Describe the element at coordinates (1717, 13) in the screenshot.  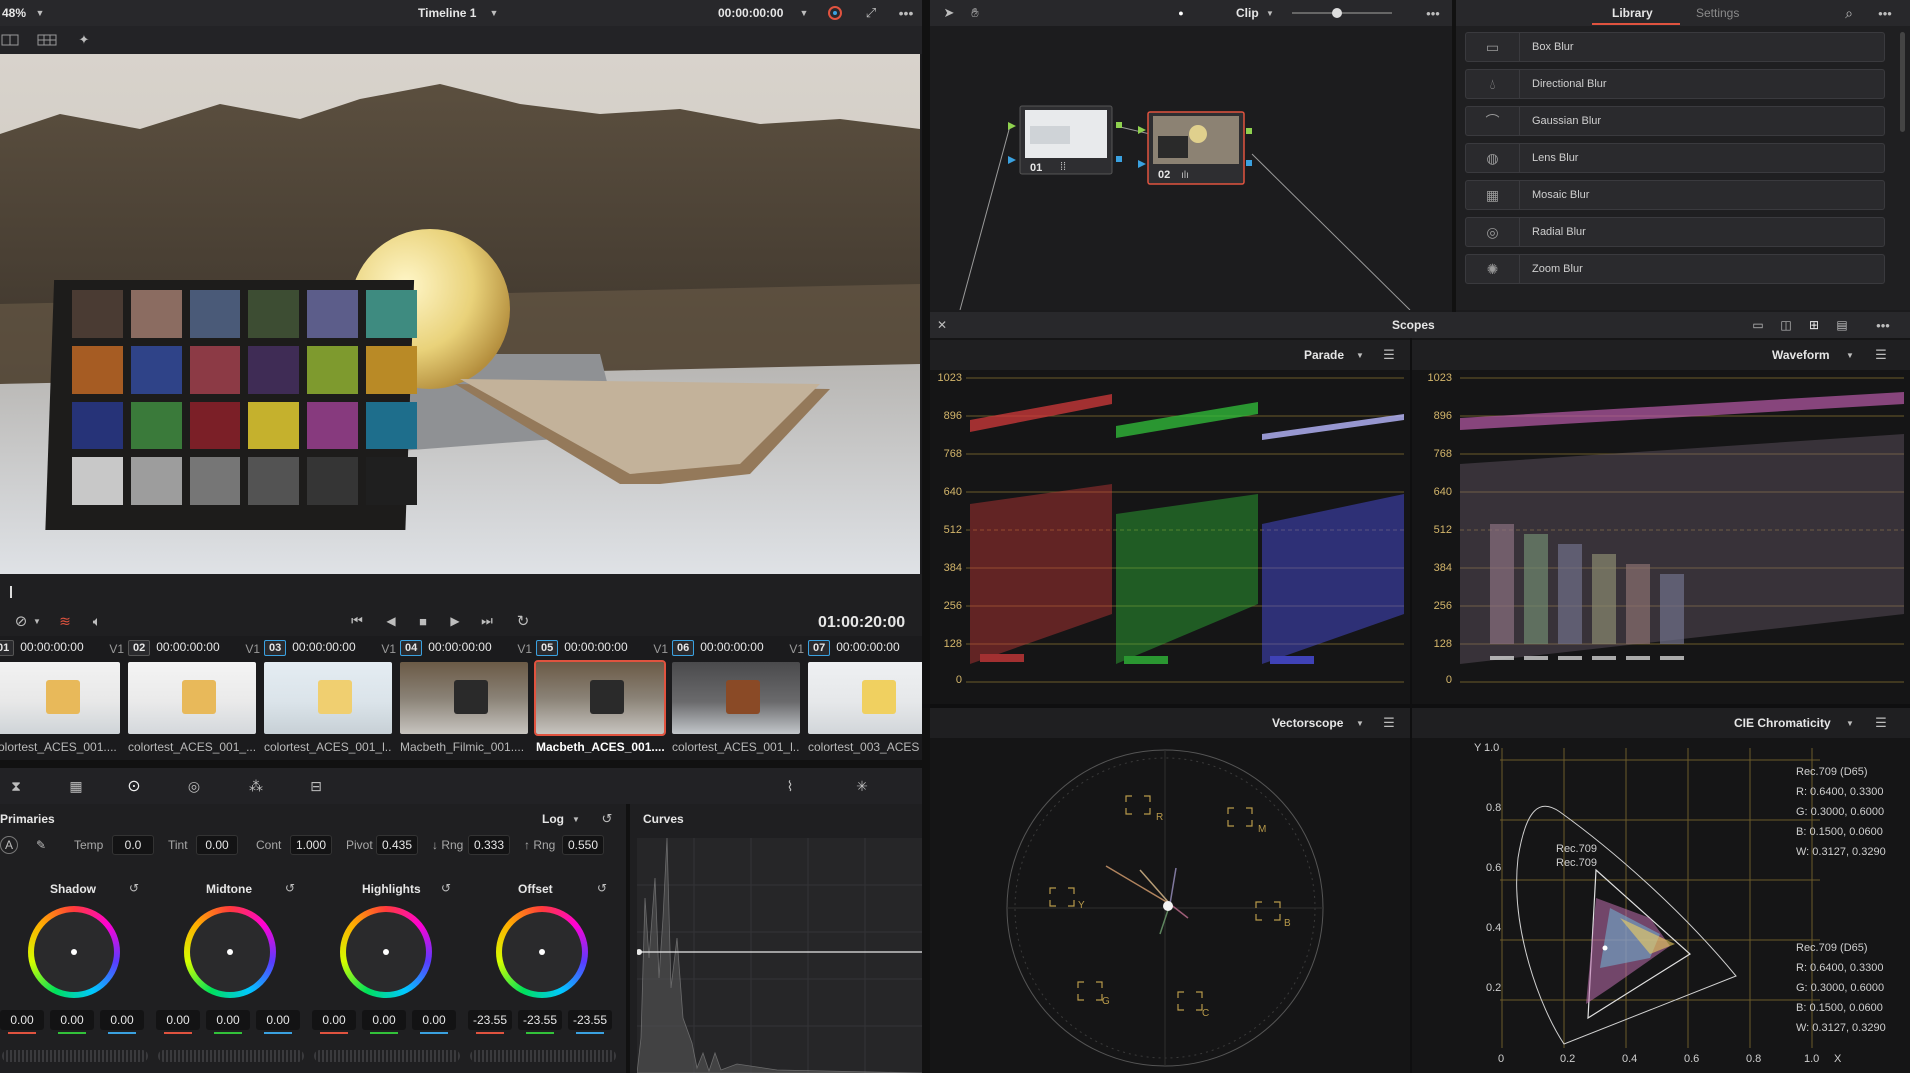
I see `tab-settings: Settings` at that location.